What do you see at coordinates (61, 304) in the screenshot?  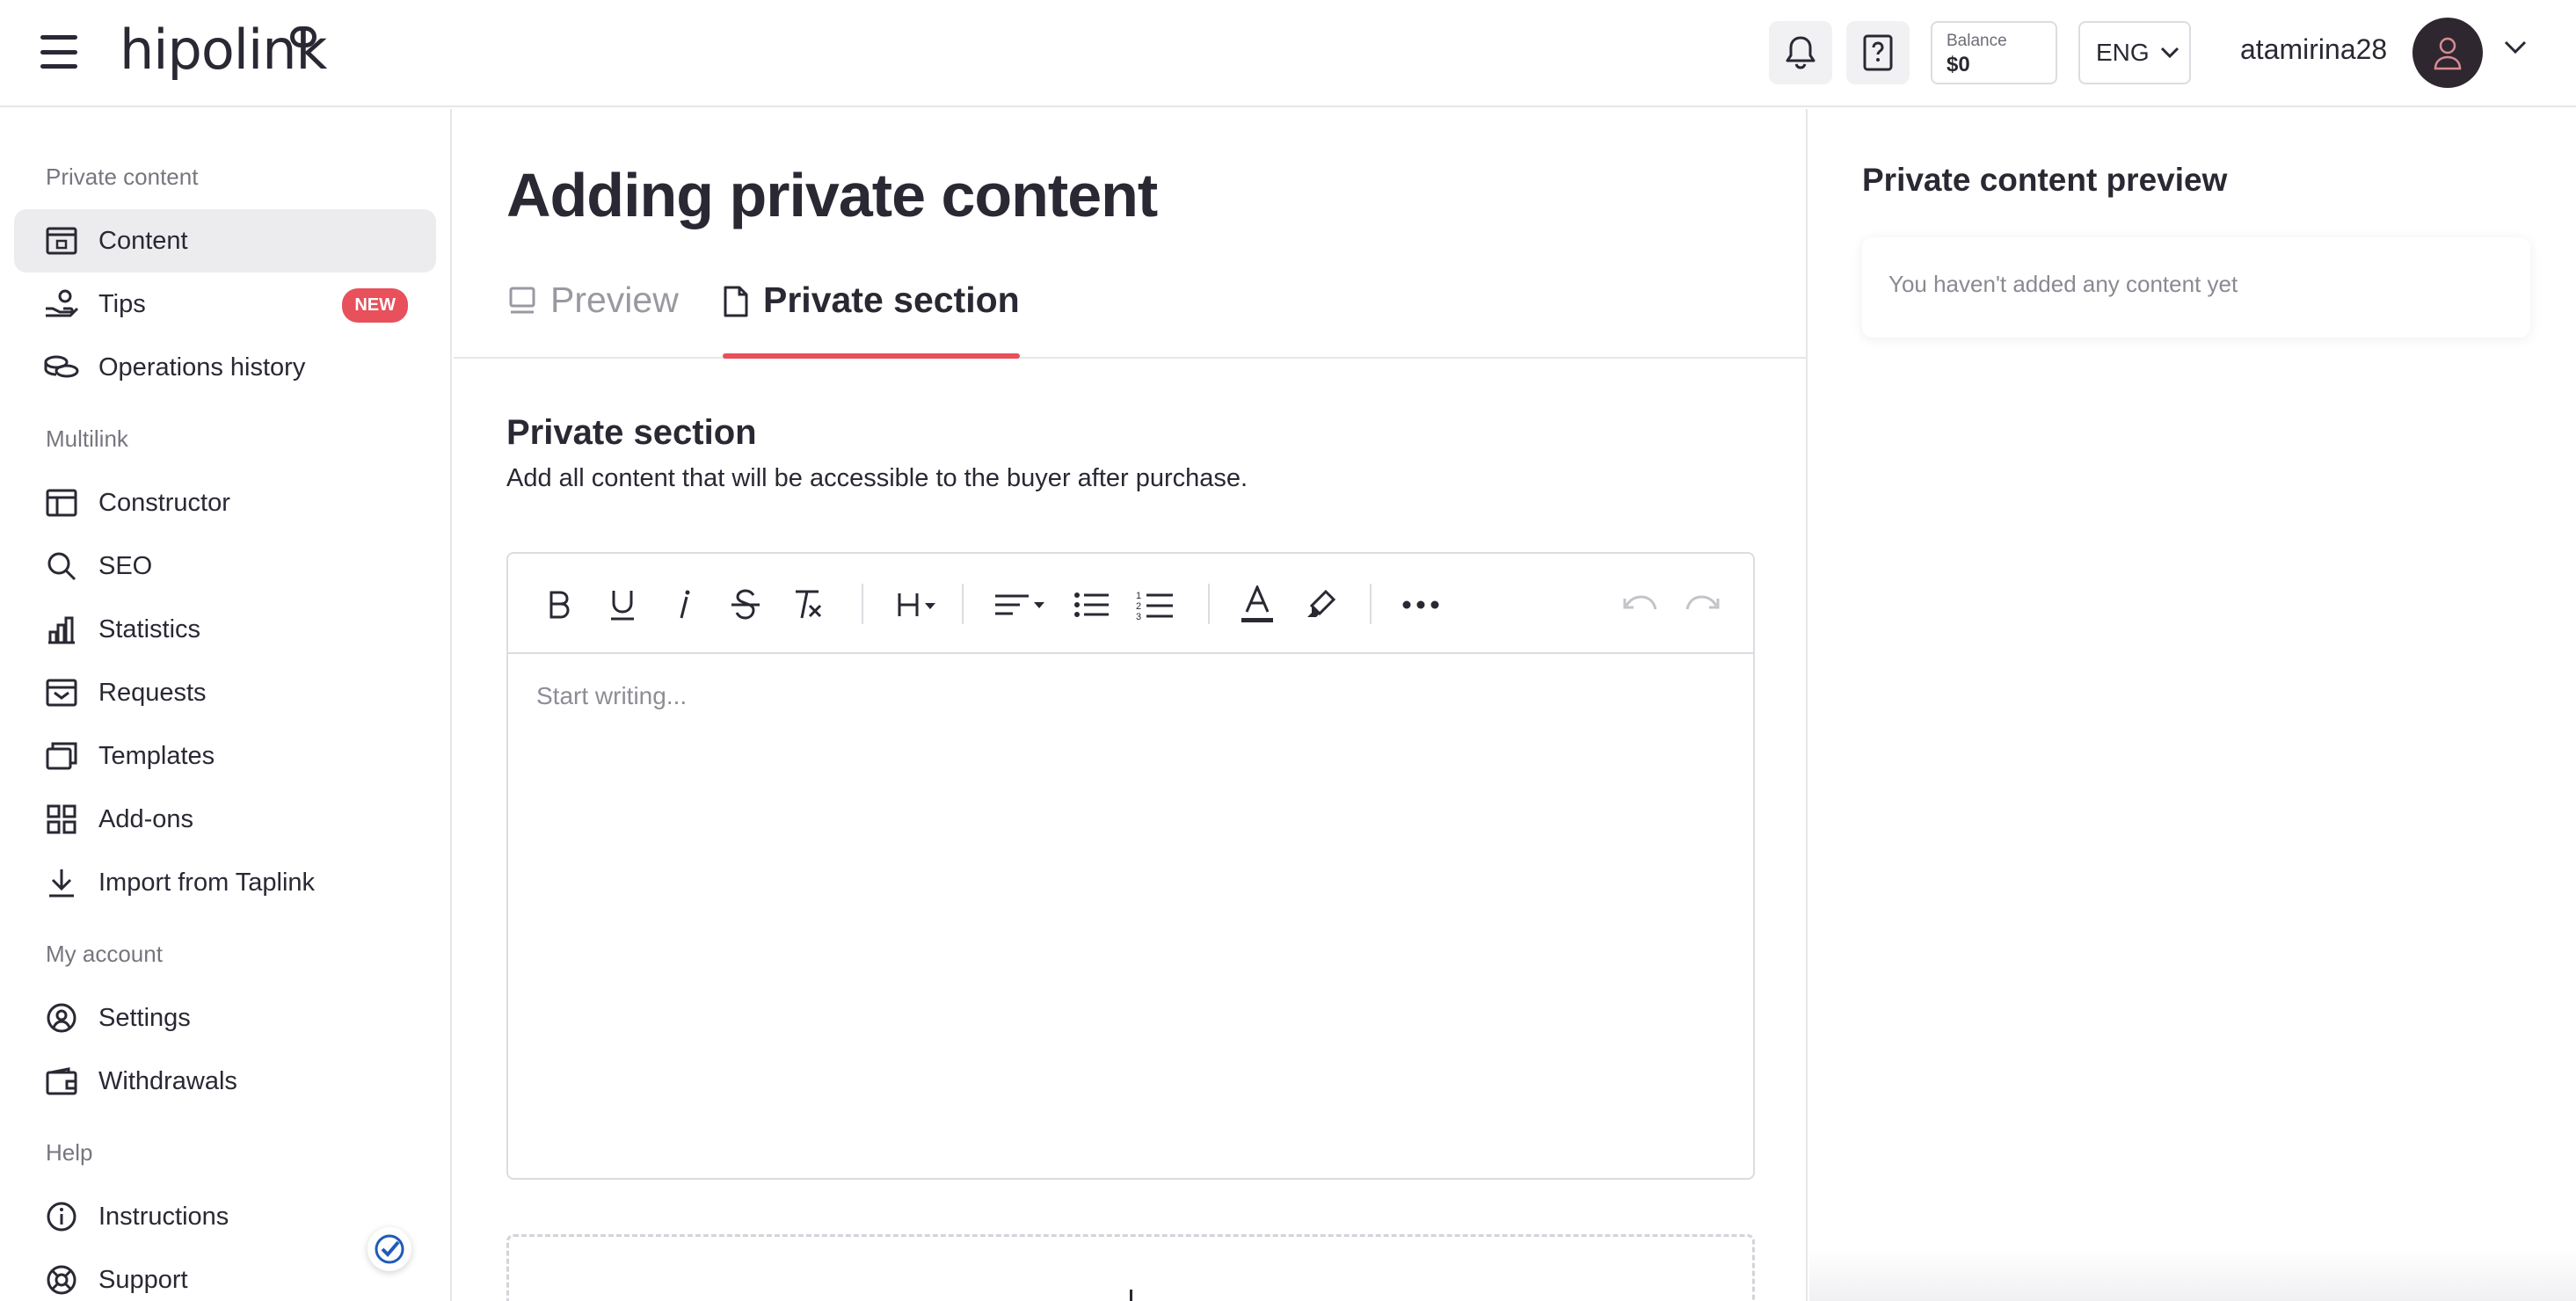 I see `hand-coins-icon` at bounding box center [61, 304].